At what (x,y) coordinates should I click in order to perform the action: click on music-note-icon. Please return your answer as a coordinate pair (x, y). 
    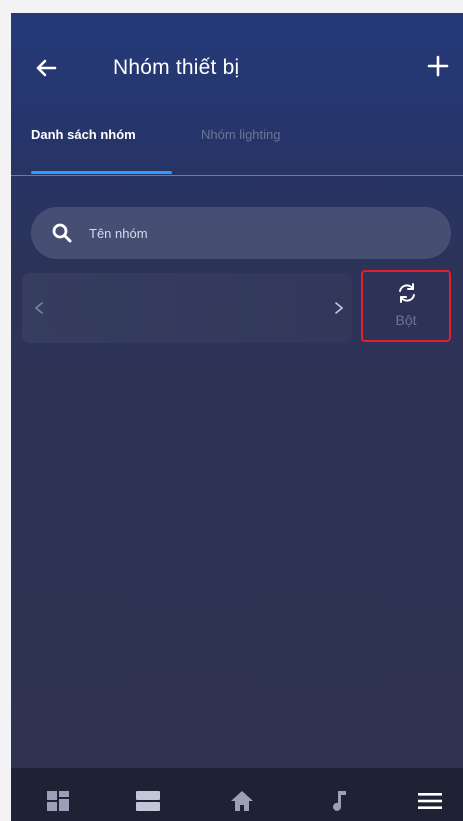
    Looking at the image, I should click on (339, 801).